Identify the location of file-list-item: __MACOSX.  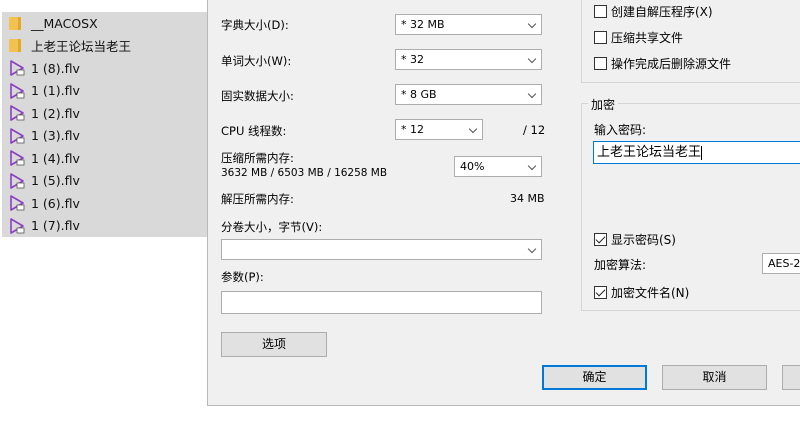
(105, 23).